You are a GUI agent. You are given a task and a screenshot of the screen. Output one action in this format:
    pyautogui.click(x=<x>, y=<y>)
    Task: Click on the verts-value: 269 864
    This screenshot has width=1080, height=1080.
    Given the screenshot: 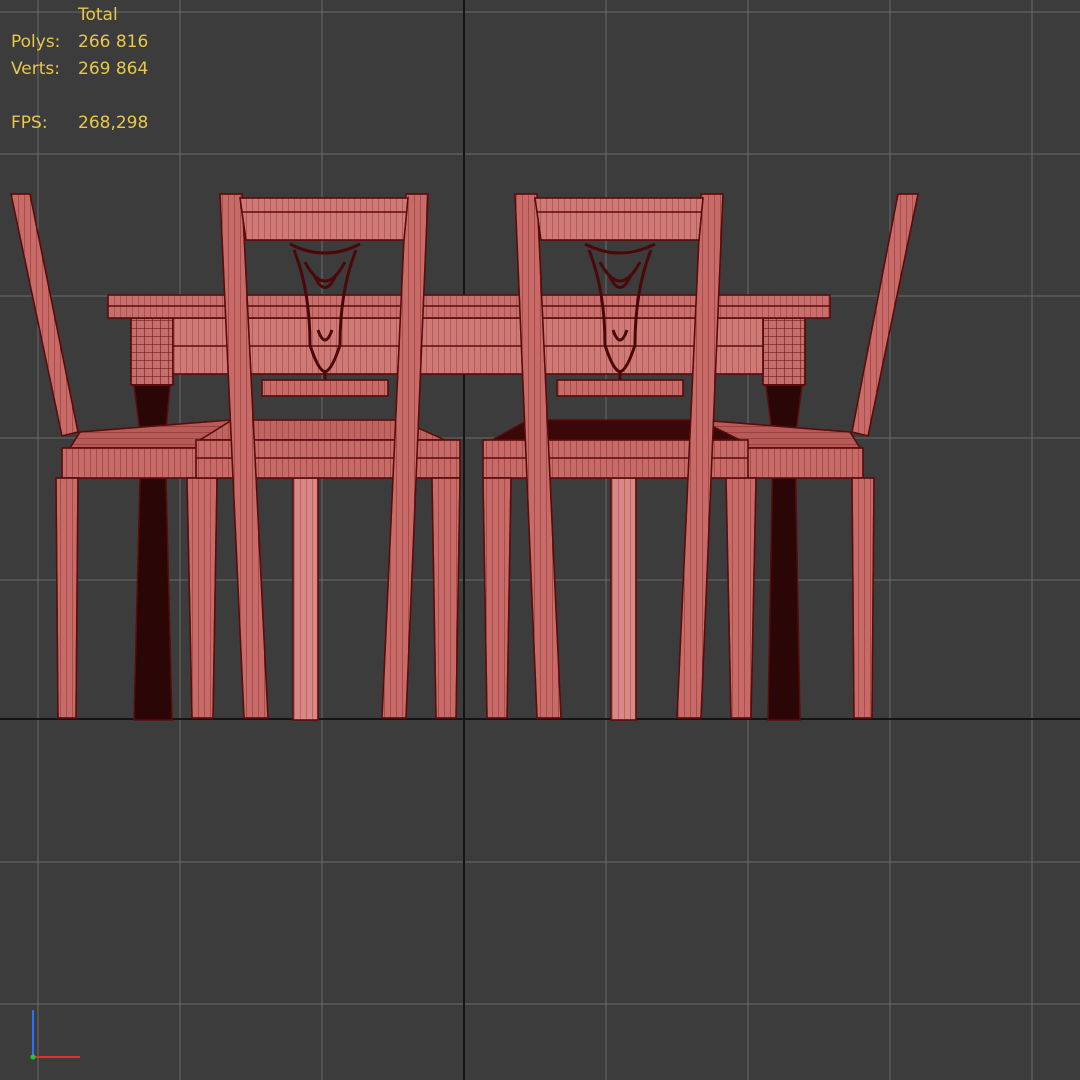 What is the action you would take?
    pyautogui.click(x=113, y=69)
    